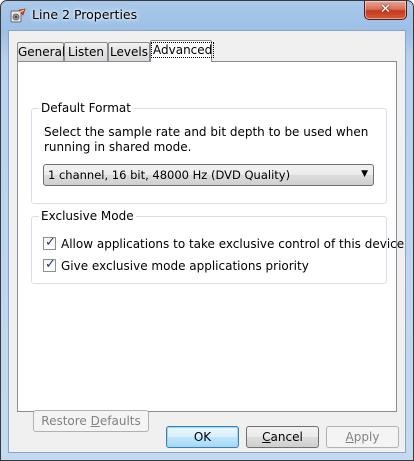 The image size is (414, 461). What do you see at coordinates (87, 216) in the screenshot?
I see `exclusive-mode-legend: Exclusive Mode` at bounding box center [87, 216].